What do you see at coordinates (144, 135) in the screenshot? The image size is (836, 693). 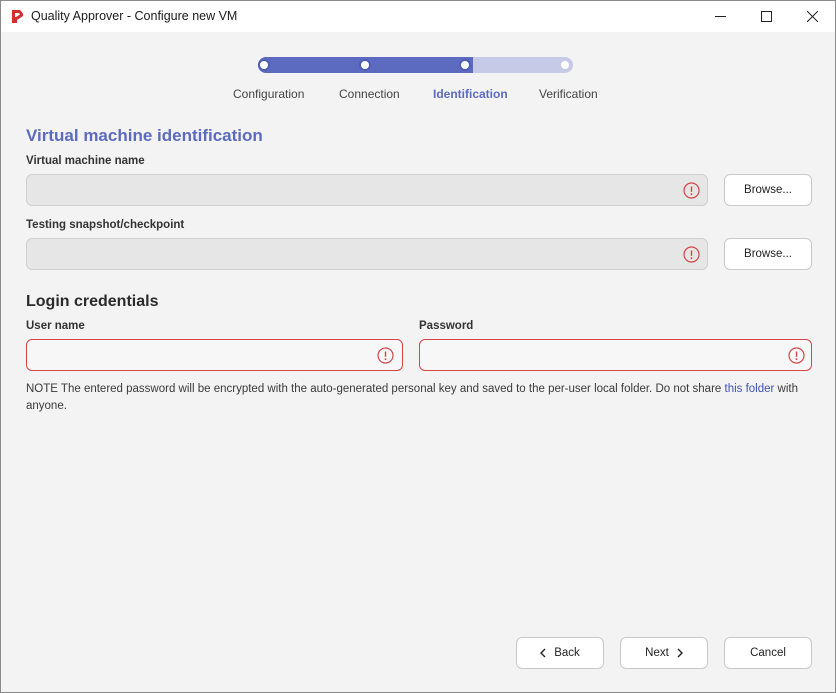 I see `vm-identification-heading: Virtual machine identification` at bounding box center [144, 135].